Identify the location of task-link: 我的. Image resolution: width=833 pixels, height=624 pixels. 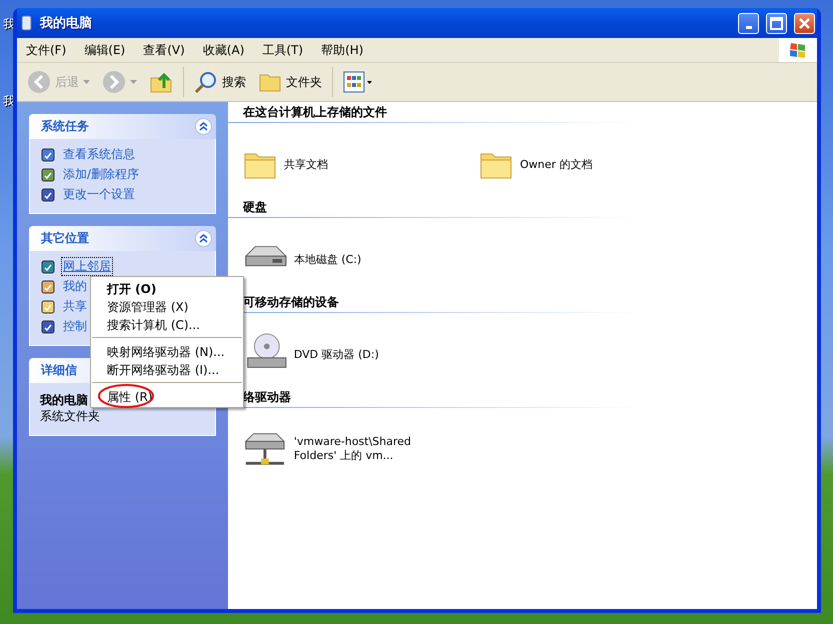
(75, 286).